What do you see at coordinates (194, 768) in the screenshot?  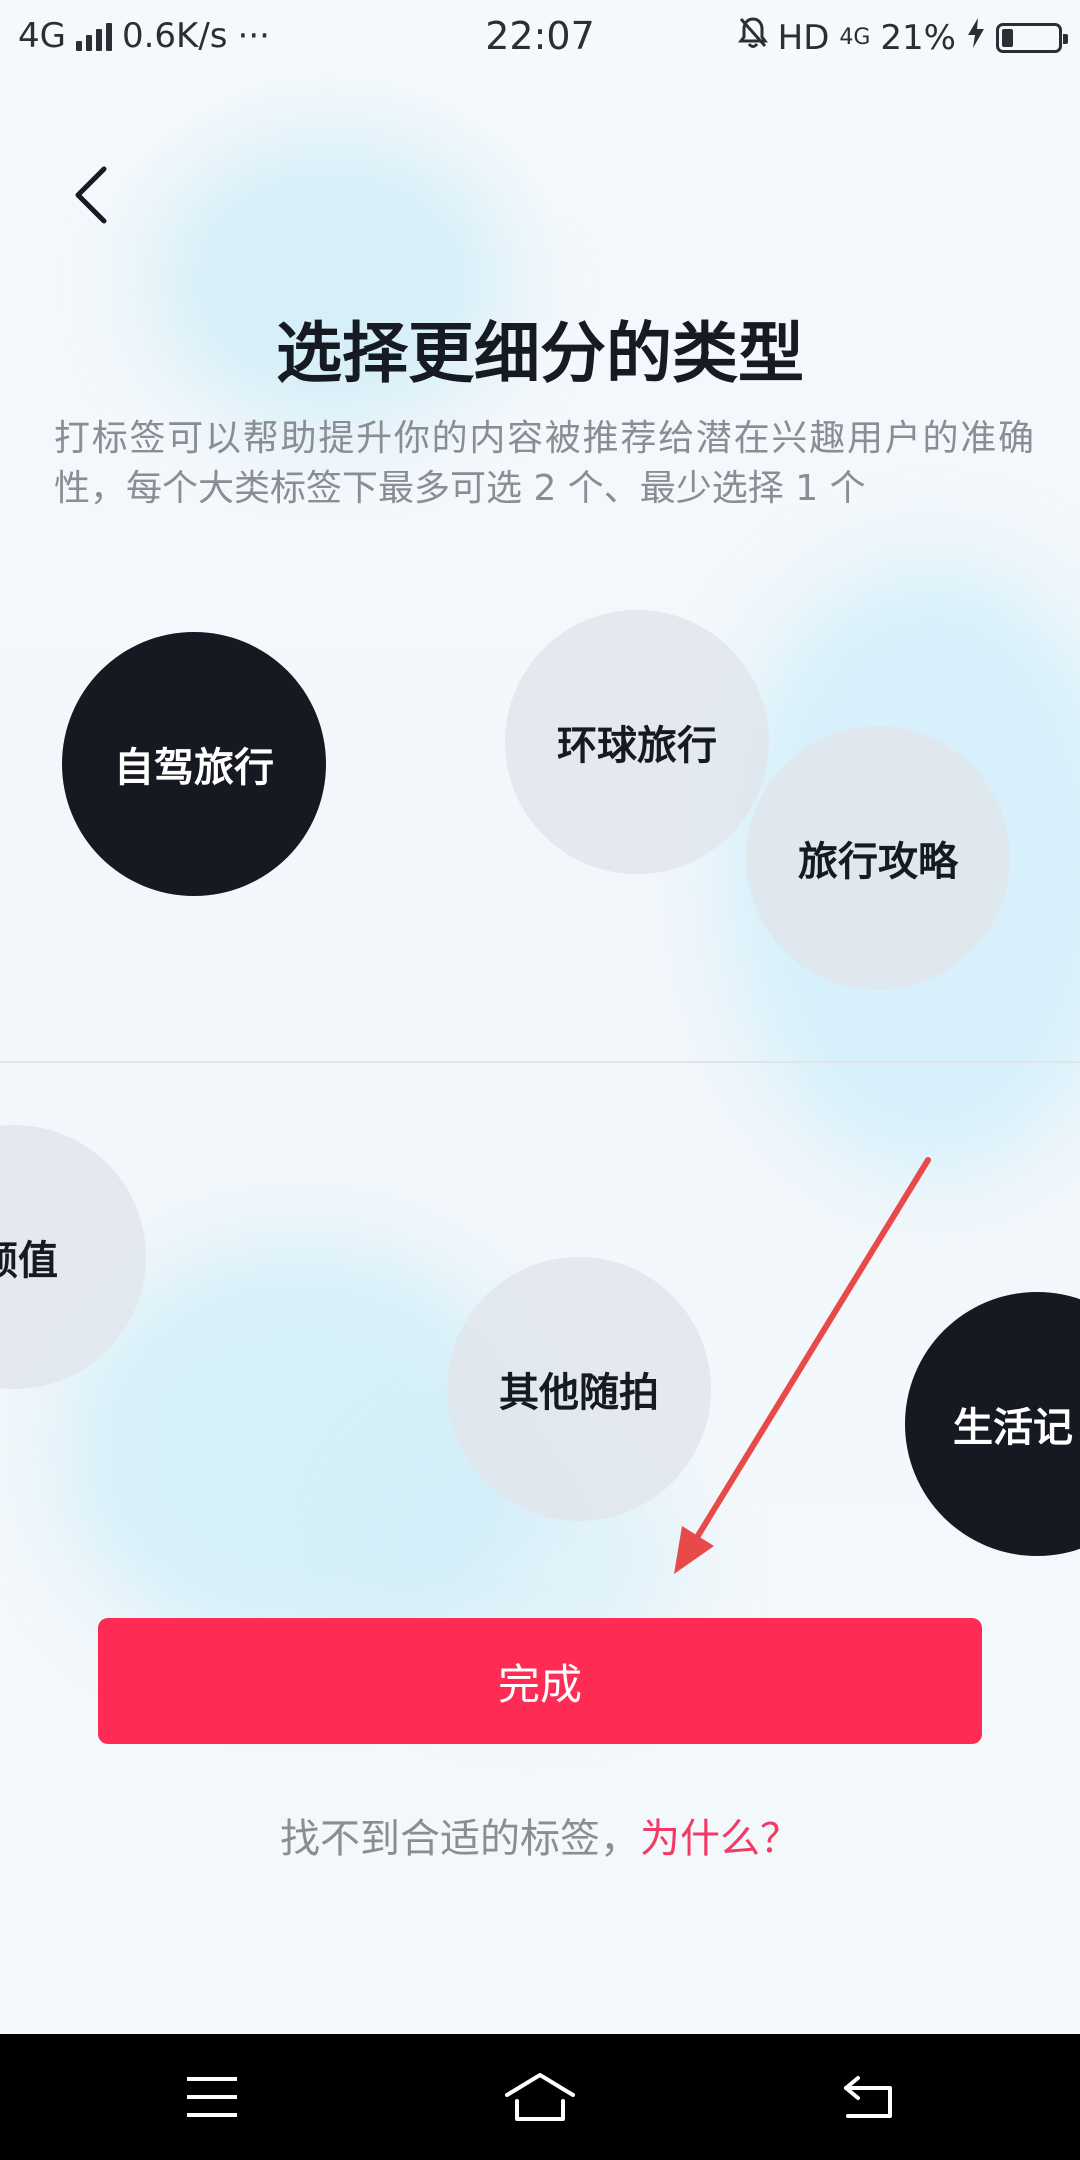 I see `tag-label: 自驾旅行` at bounding box center [194, 768].